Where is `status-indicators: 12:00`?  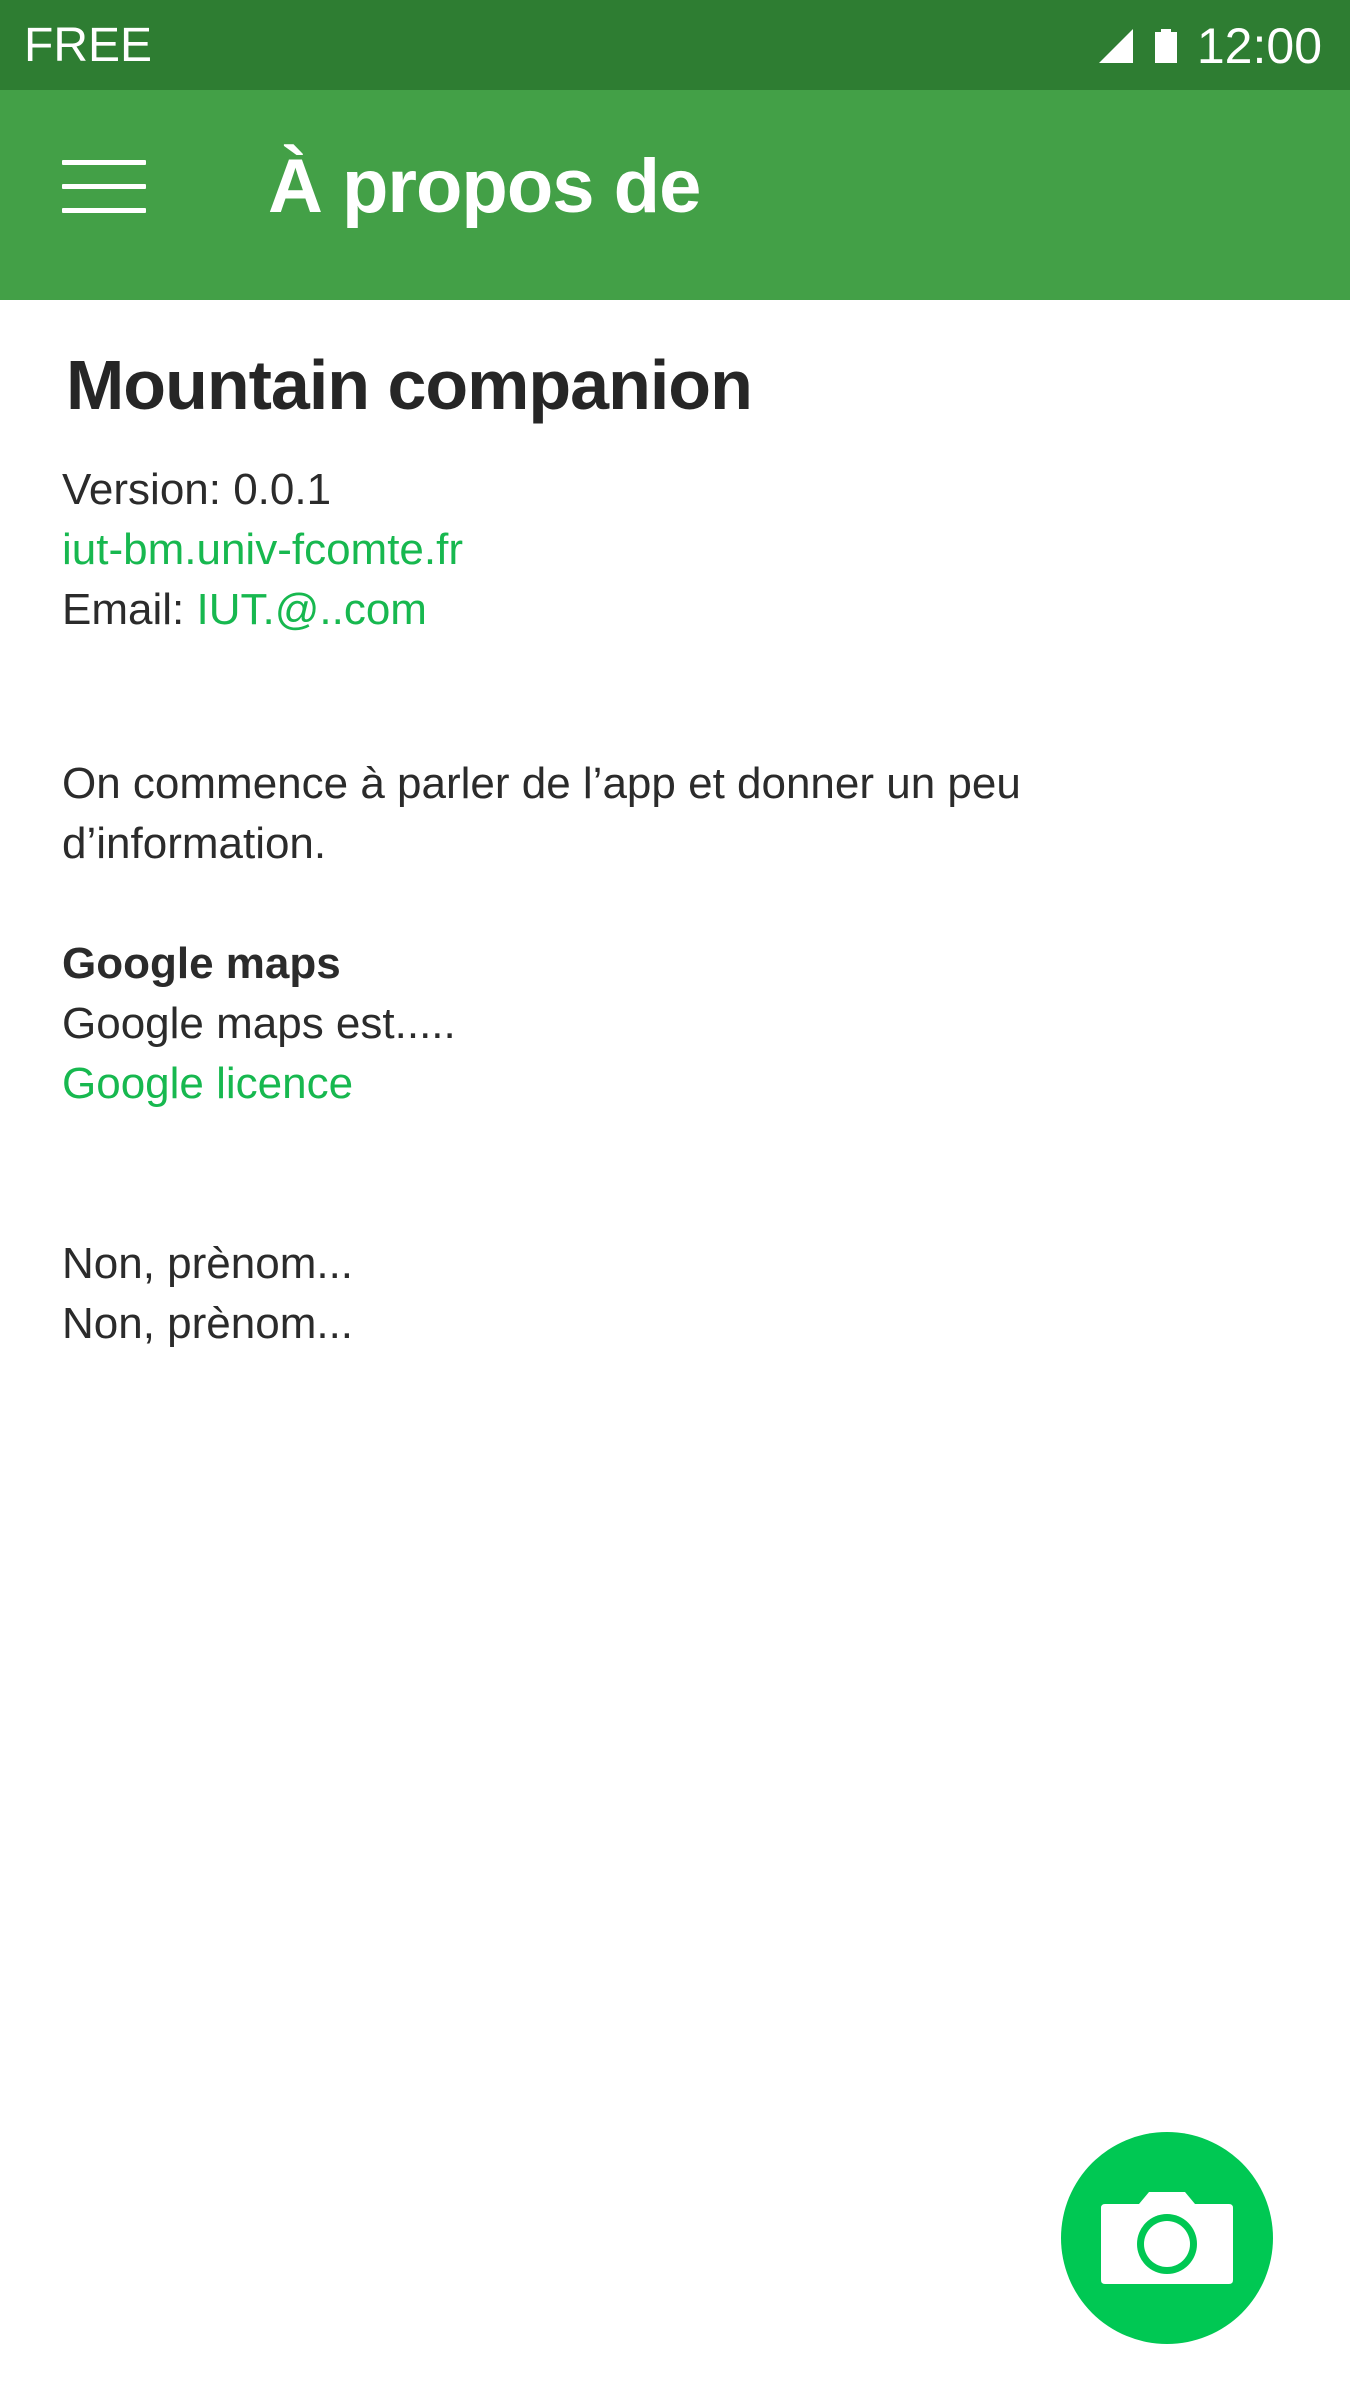
status-indicators: 12:00 is located at coordinates (1210, 46).